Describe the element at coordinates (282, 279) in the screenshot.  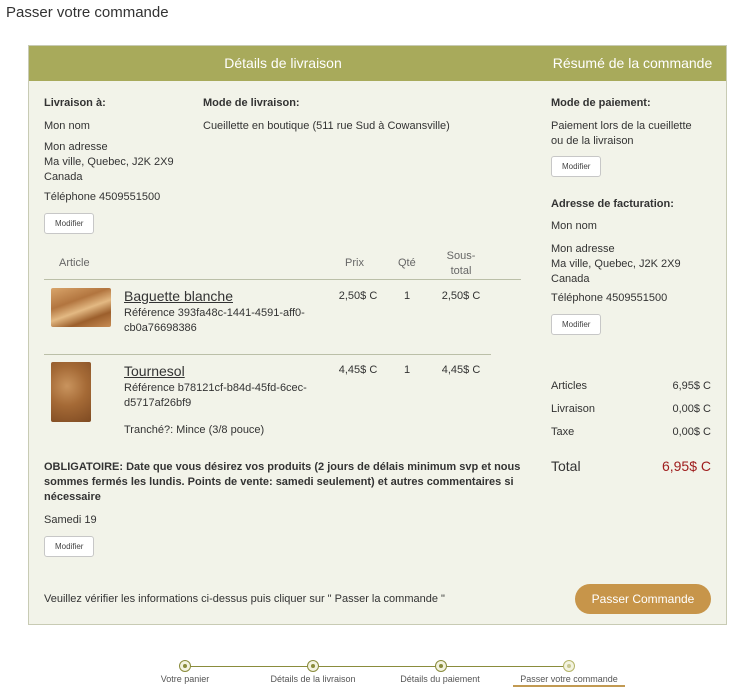
I see `table-header-divider` at that location.